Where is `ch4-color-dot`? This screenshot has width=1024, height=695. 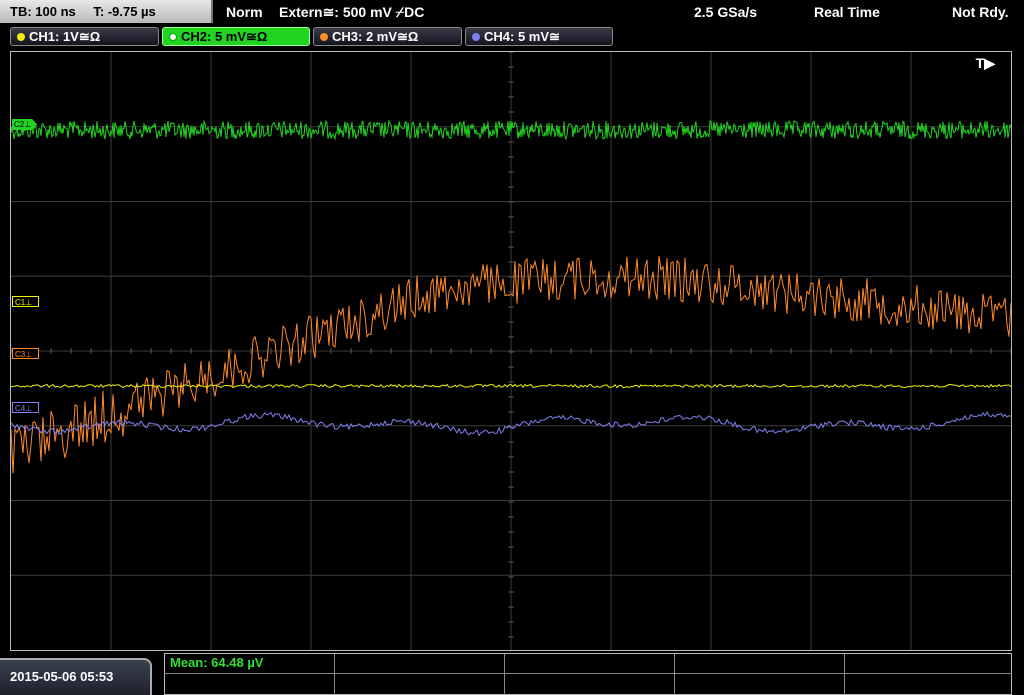
ch4-color-dot is located at coordinates (476, 37).